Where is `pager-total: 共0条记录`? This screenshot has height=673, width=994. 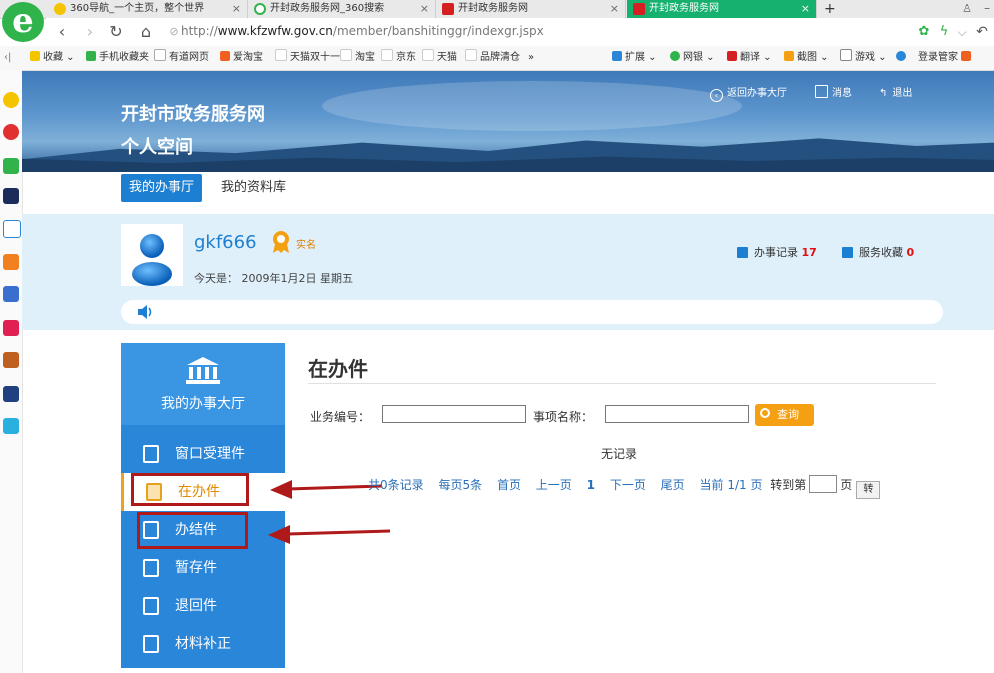 pager-total: 共0条记录 is located at coordinates (396, 485).